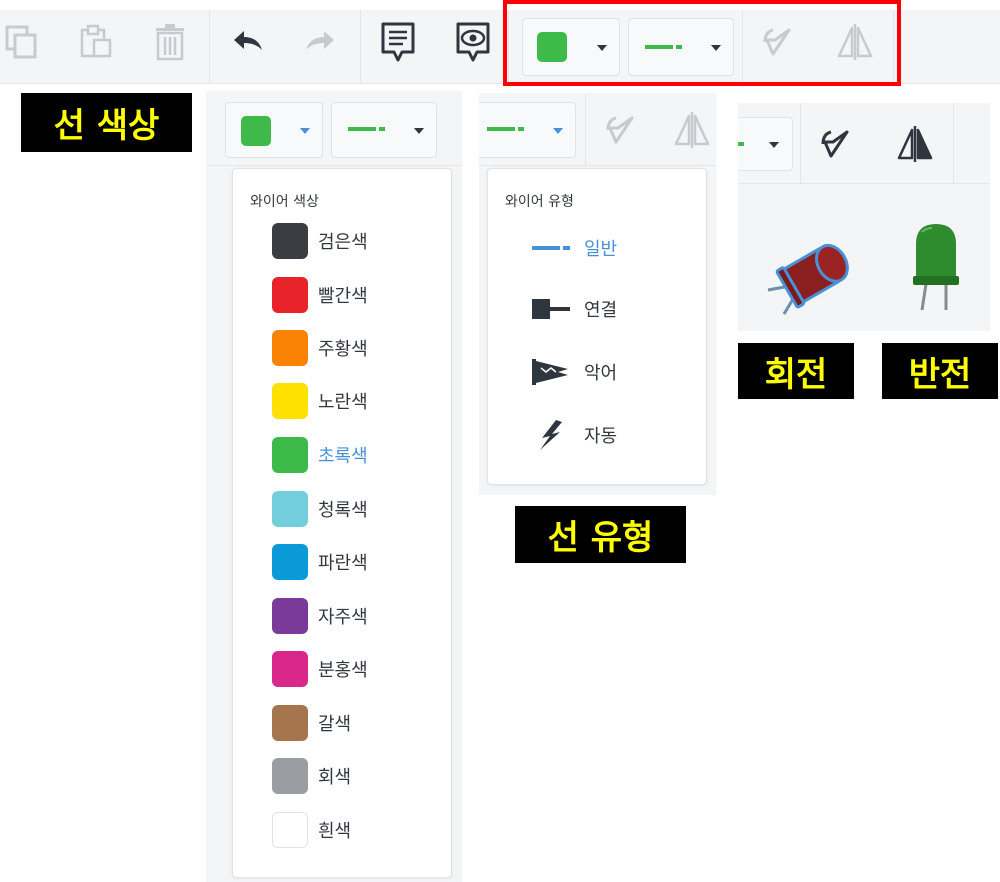 This screenshot has width=1000, height=882. Describe the element at coordinates (936, 268) in the screenshot. I see `green-led` at that location.